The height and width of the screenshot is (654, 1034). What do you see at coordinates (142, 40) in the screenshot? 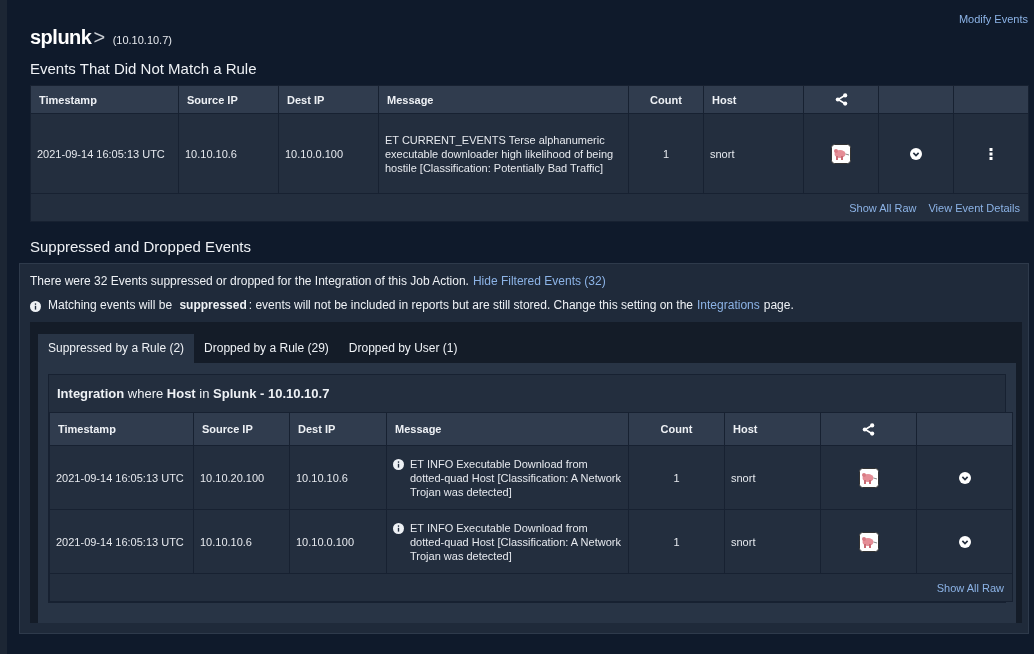
I see `host-address: (10.10.10.7)` at bounding box center [142, 40].